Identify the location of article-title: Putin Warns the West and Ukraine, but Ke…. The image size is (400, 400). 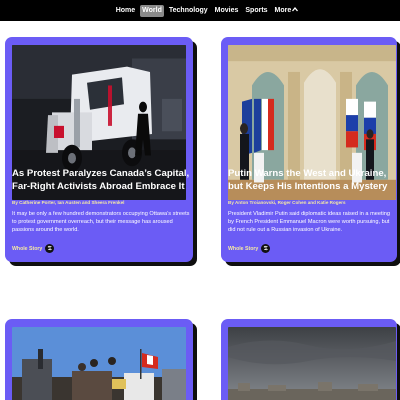
(312, 180).